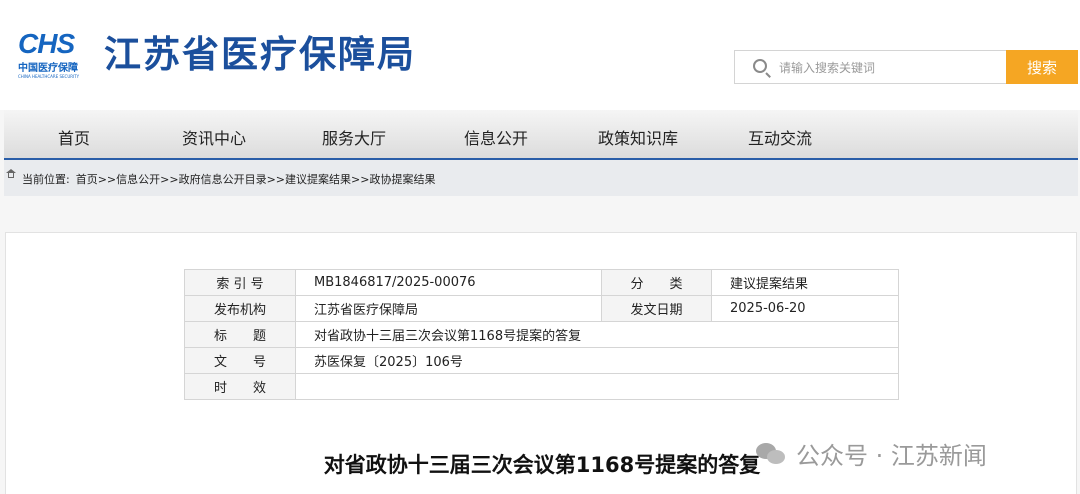  What do you see at coordinates (1042, 67) in the screenshot?
I see `search-button: 搜索` at bounding box center [1042, 67].